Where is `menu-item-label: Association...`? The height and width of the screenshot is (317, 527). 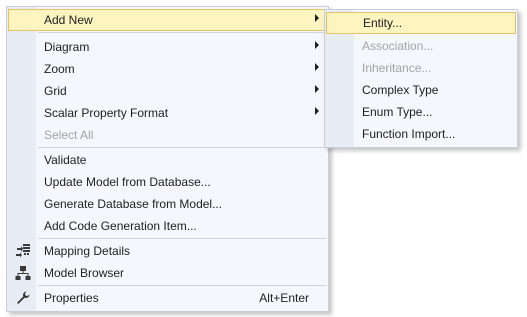
menu-item-label: Association... is located at coordinates (398, 46).